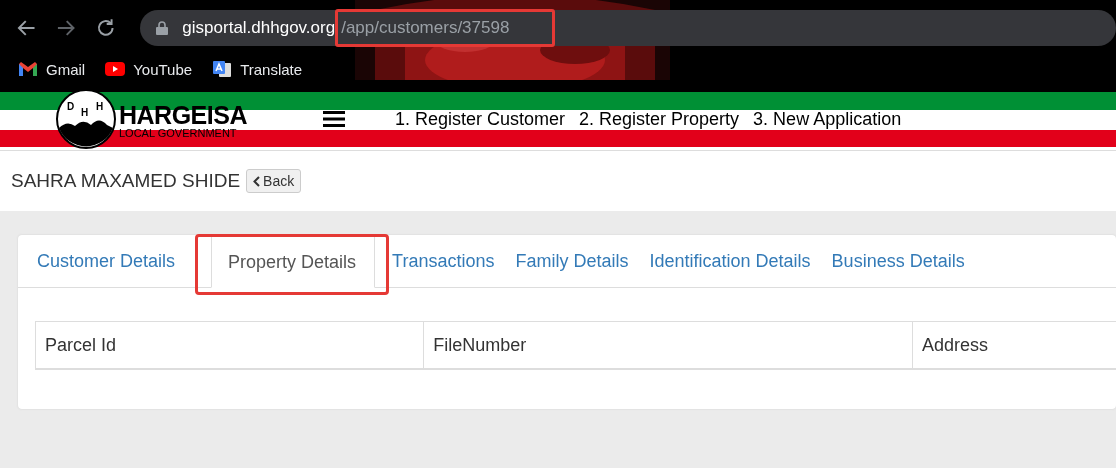  What do you see at coordinates (480, 119) in the screenshot?
I see `nav-link: 1. Register Customer` at bounding box center [480, 119].